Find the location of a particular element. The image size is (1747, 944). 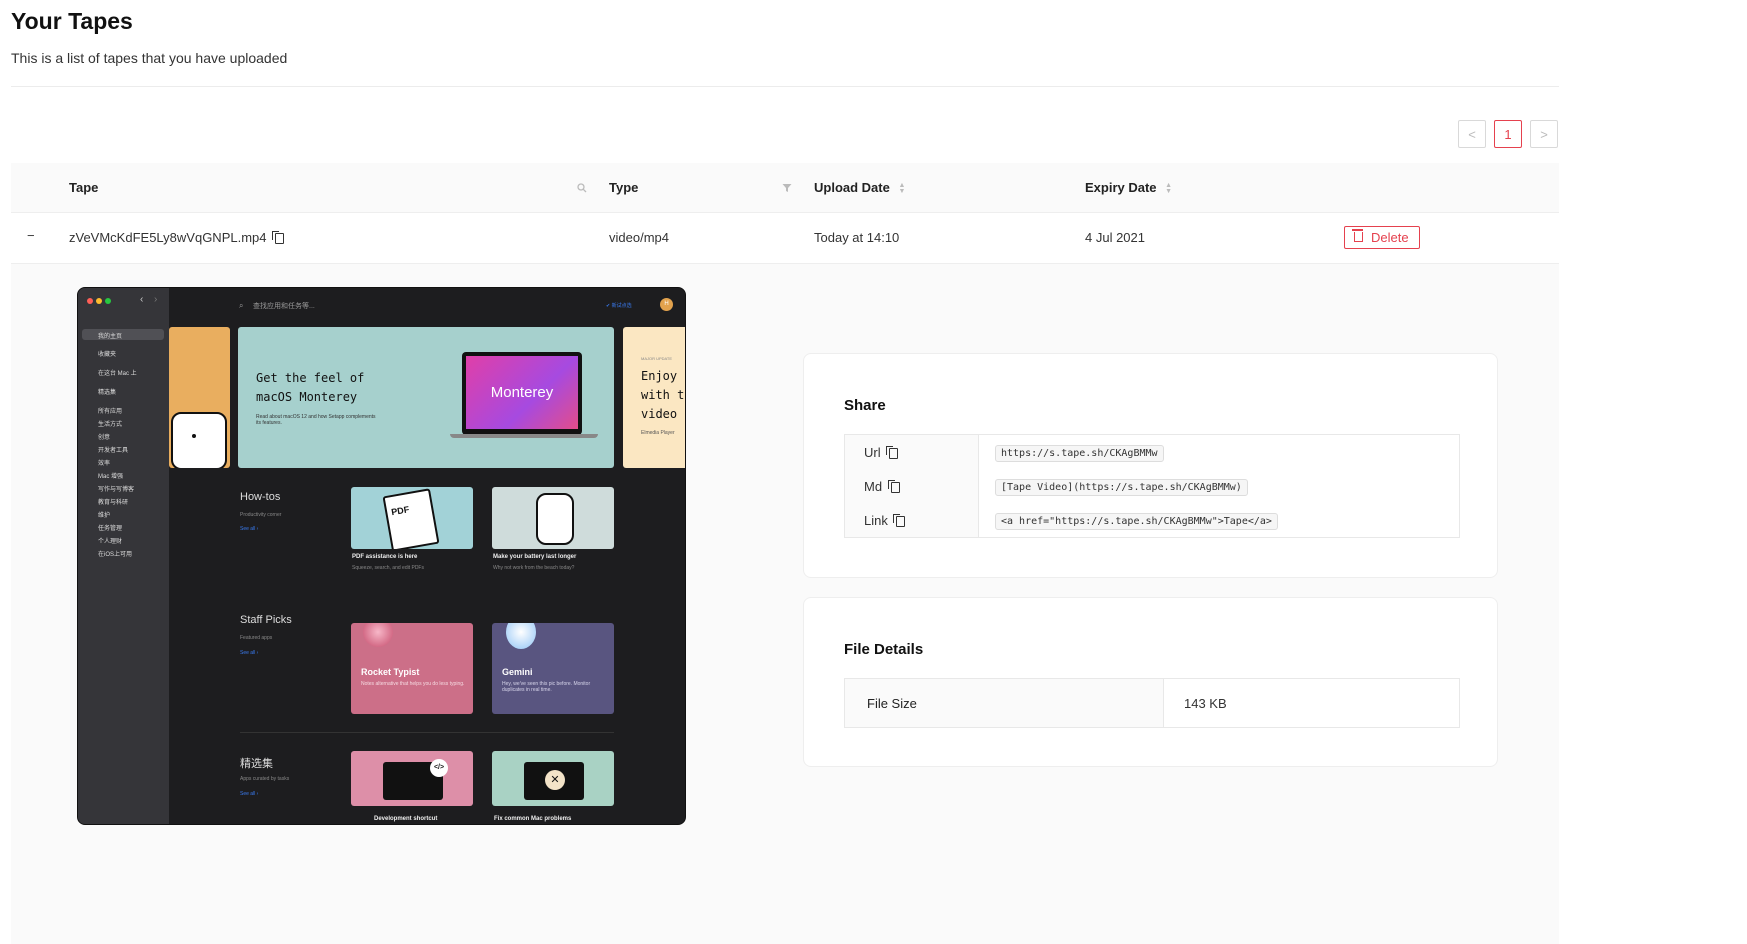

column-upload-date: Upload Date ▲ ▼ is located at coordinates (859, 187).